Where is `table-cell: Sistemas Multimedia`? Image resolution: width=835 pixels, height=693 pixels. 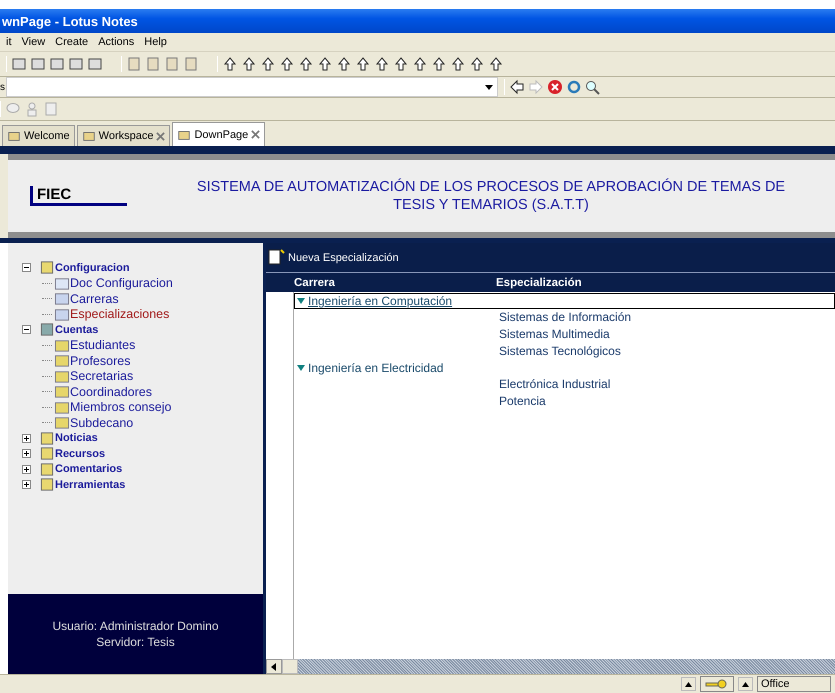 table-cell: Sistemas Multimedia is located at coordinates (554, 334).